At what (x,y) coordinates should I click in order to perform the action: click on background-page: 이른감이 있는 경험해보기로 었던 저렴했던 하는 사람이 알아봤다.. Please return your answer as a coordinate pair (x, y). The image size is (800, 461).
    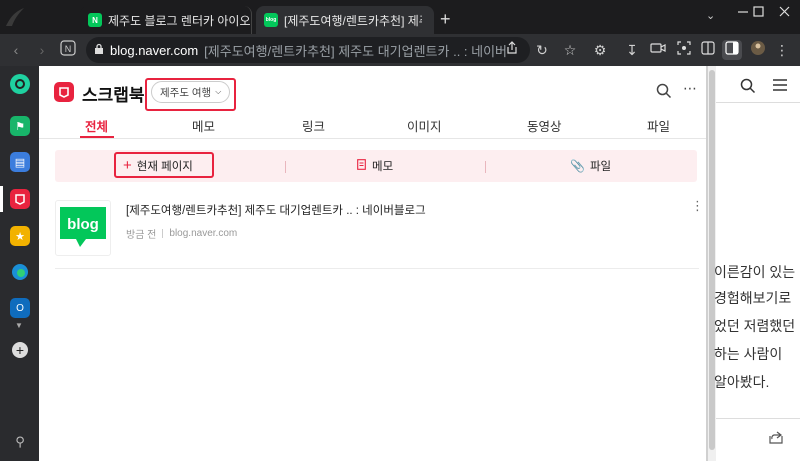
    Looking at the image, I should click on (754, 263).